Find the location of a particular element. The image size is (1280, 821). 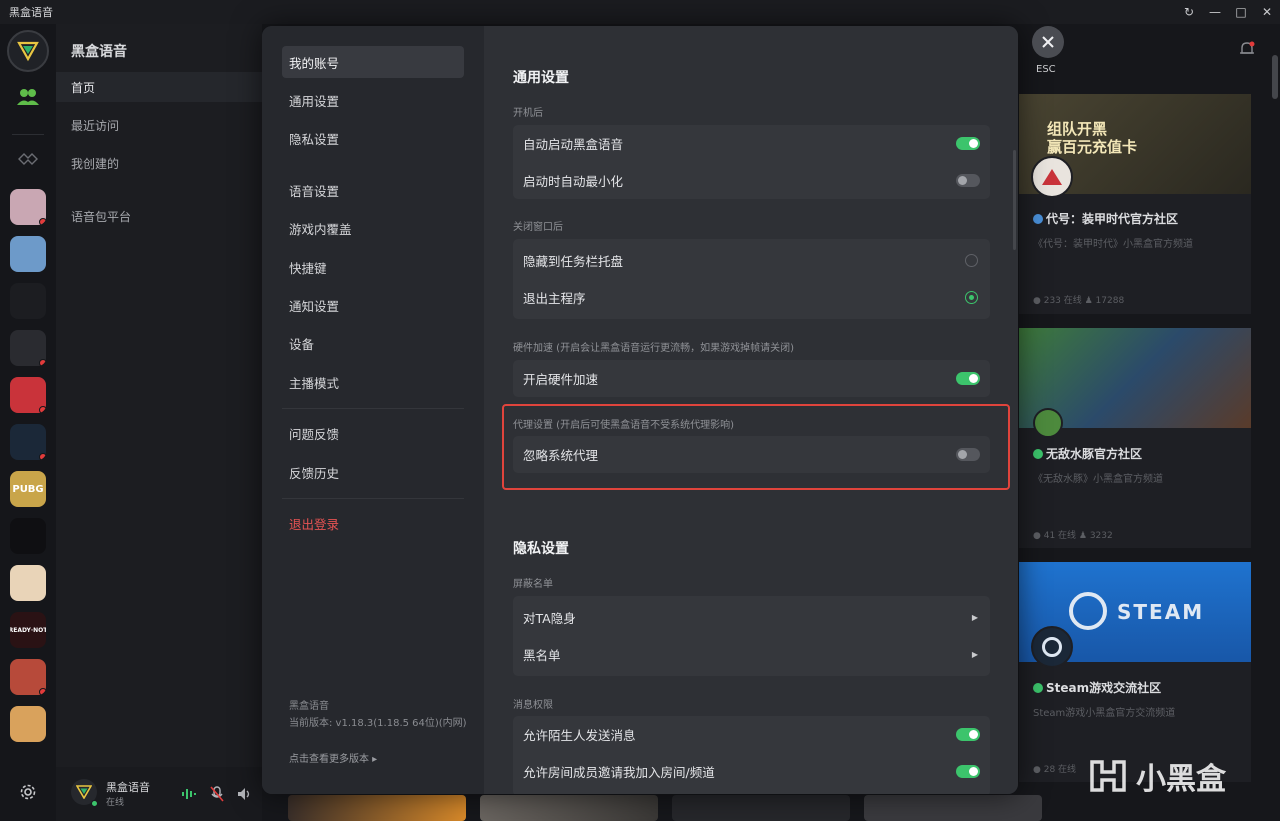

more-versions-link: 点击查看更多版本 ▸ is located at coordinates (379, 759).